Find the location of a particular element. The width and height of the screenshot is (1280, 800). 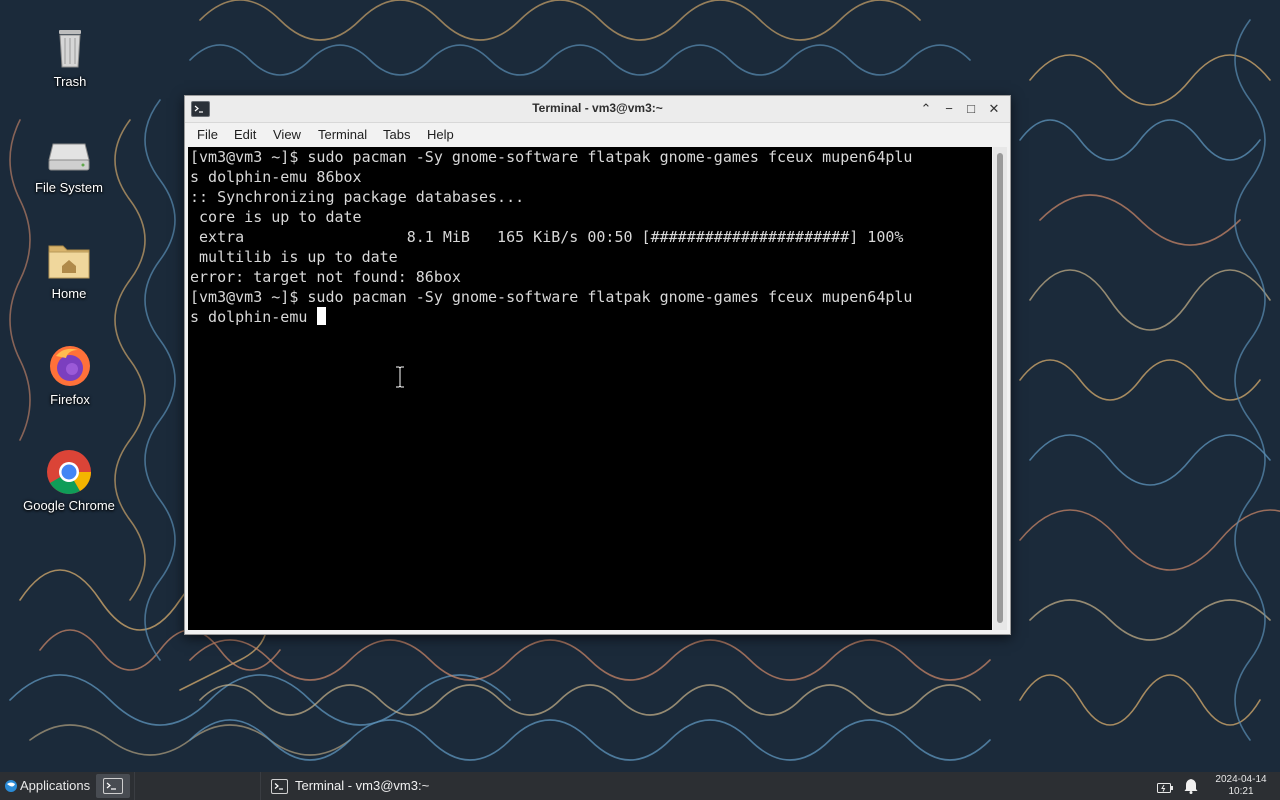

terminal-line: error: target not found: 86box is located at coordinates (325, 277).